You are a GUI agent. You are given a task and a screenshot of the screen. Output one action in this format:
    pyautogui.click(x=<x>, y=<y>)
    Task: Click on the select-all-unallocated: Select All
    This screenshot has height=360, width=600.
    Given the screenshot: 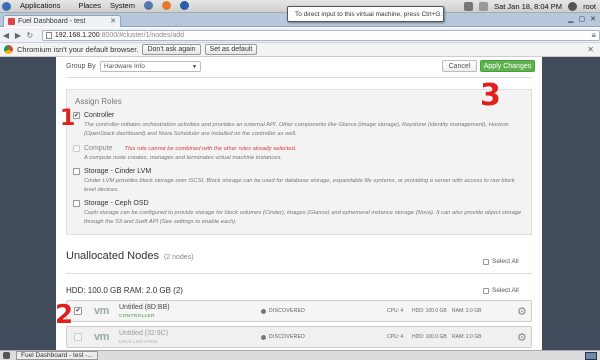 What is the action you would take?
    pyautogui.click(x=501, y=261)
    